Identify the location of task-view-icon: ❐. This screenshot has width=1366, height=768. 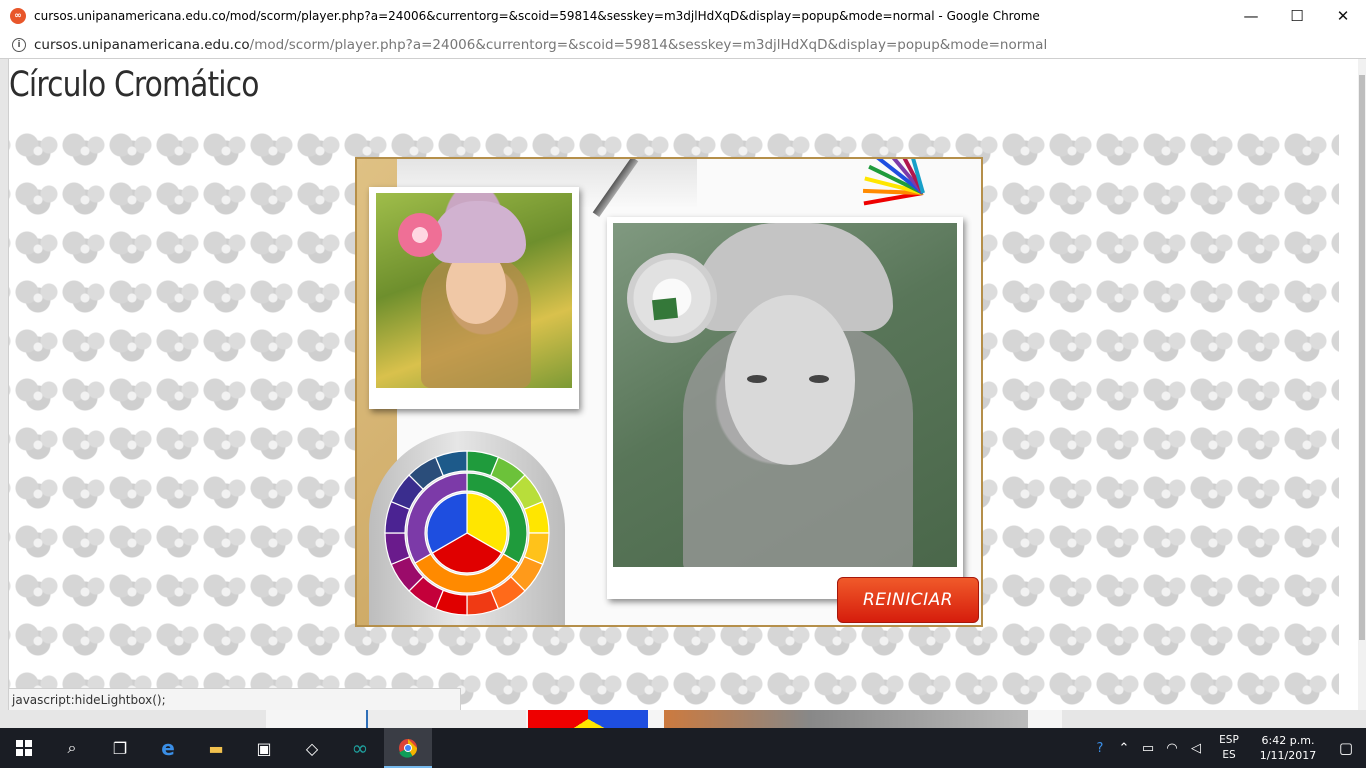
(120, 748).